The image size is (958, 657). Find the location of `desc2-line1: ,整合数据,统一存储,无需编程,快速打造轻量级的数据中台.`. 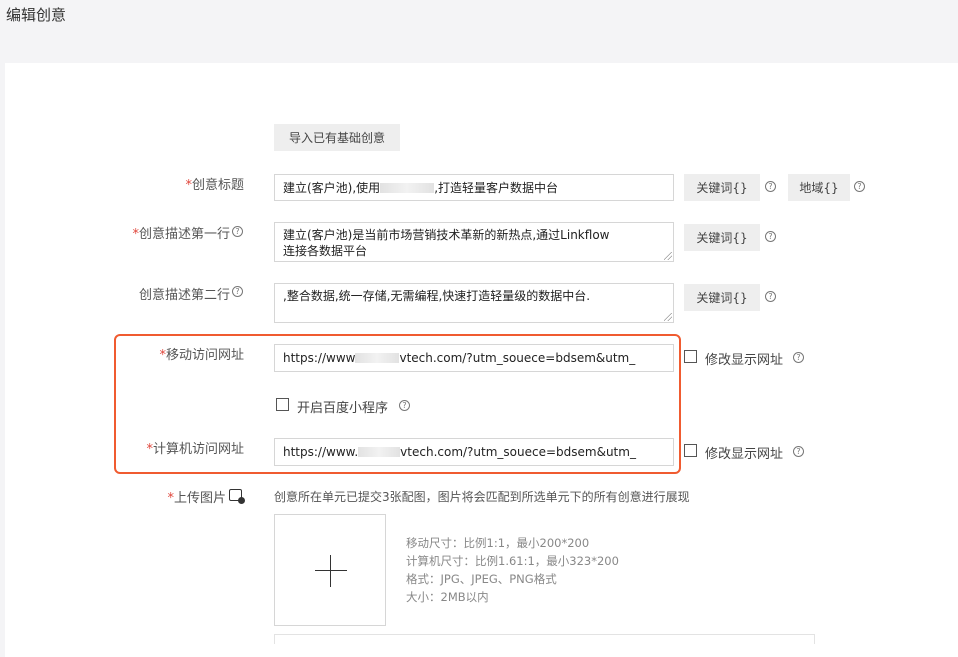

desc2-line1: ,整合数据,统一存储,无需编程,快速打造轻量级的数据中台. is located at coordinates (437, 296).